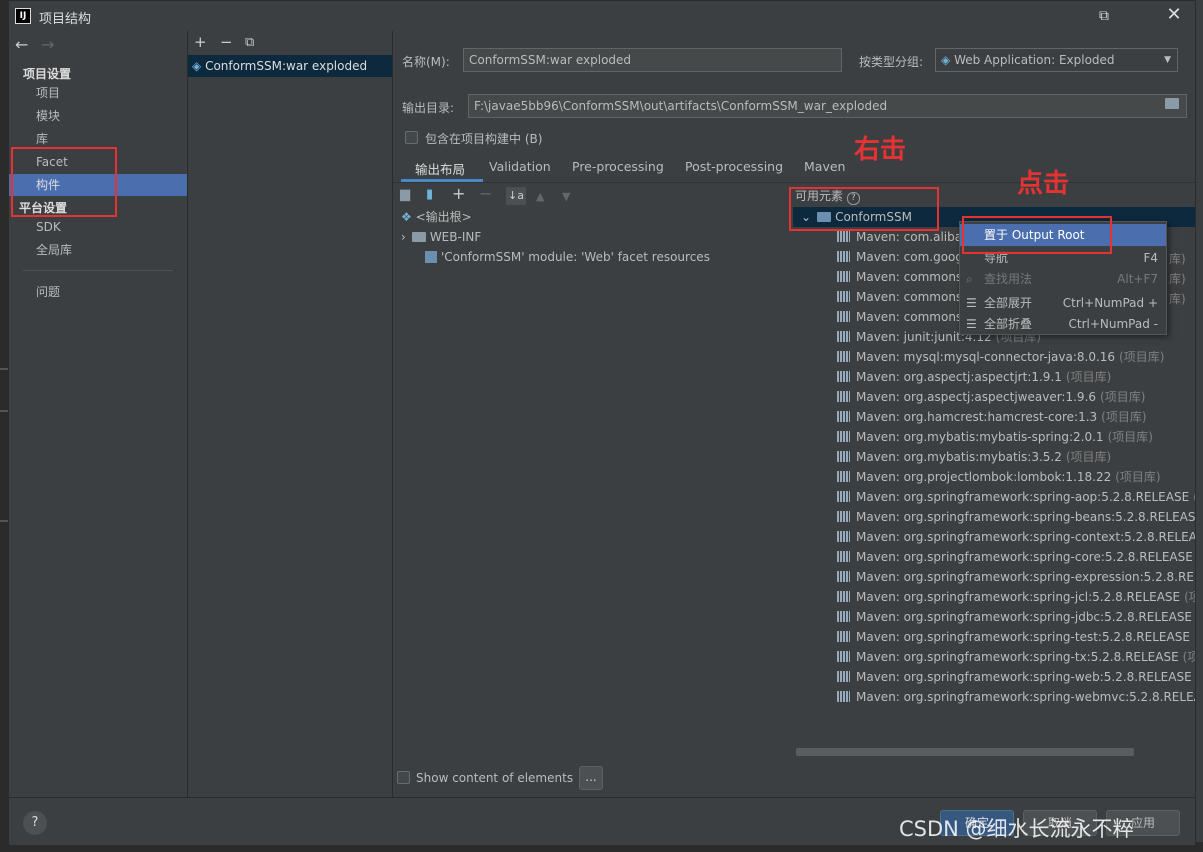 The width and height of the screenshot is (1203, 852). What do you see at coordinates (65, 19) in the screenshot?
I see `window-title: 项目结构` at bounding box center [65, 19].